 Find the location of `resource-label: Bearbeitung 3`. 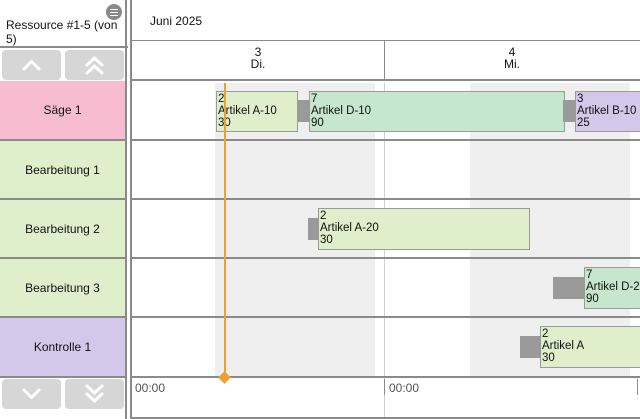

resource-label: Bearbeitung 3 is located at coordinates (62, 287).